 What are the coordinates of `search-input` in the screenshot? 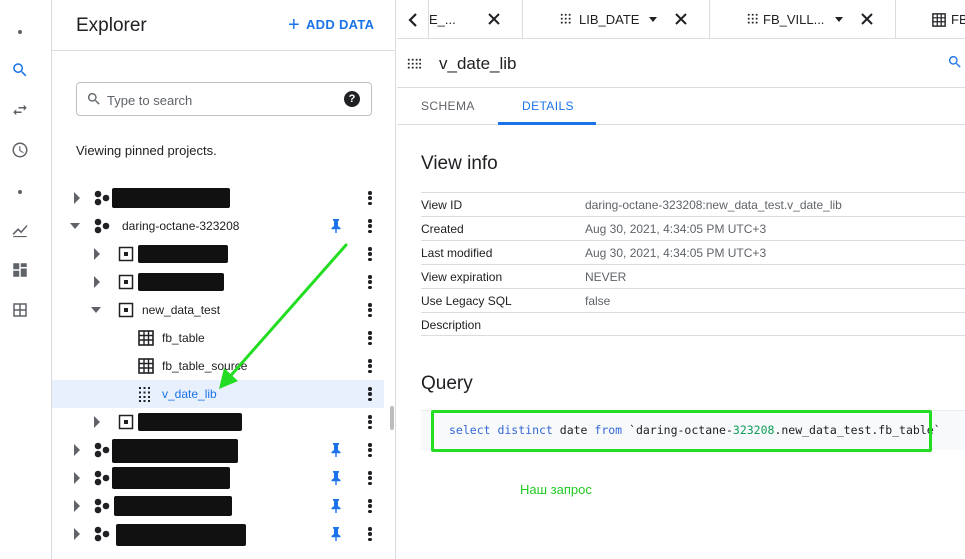 It's located at (222, 100).